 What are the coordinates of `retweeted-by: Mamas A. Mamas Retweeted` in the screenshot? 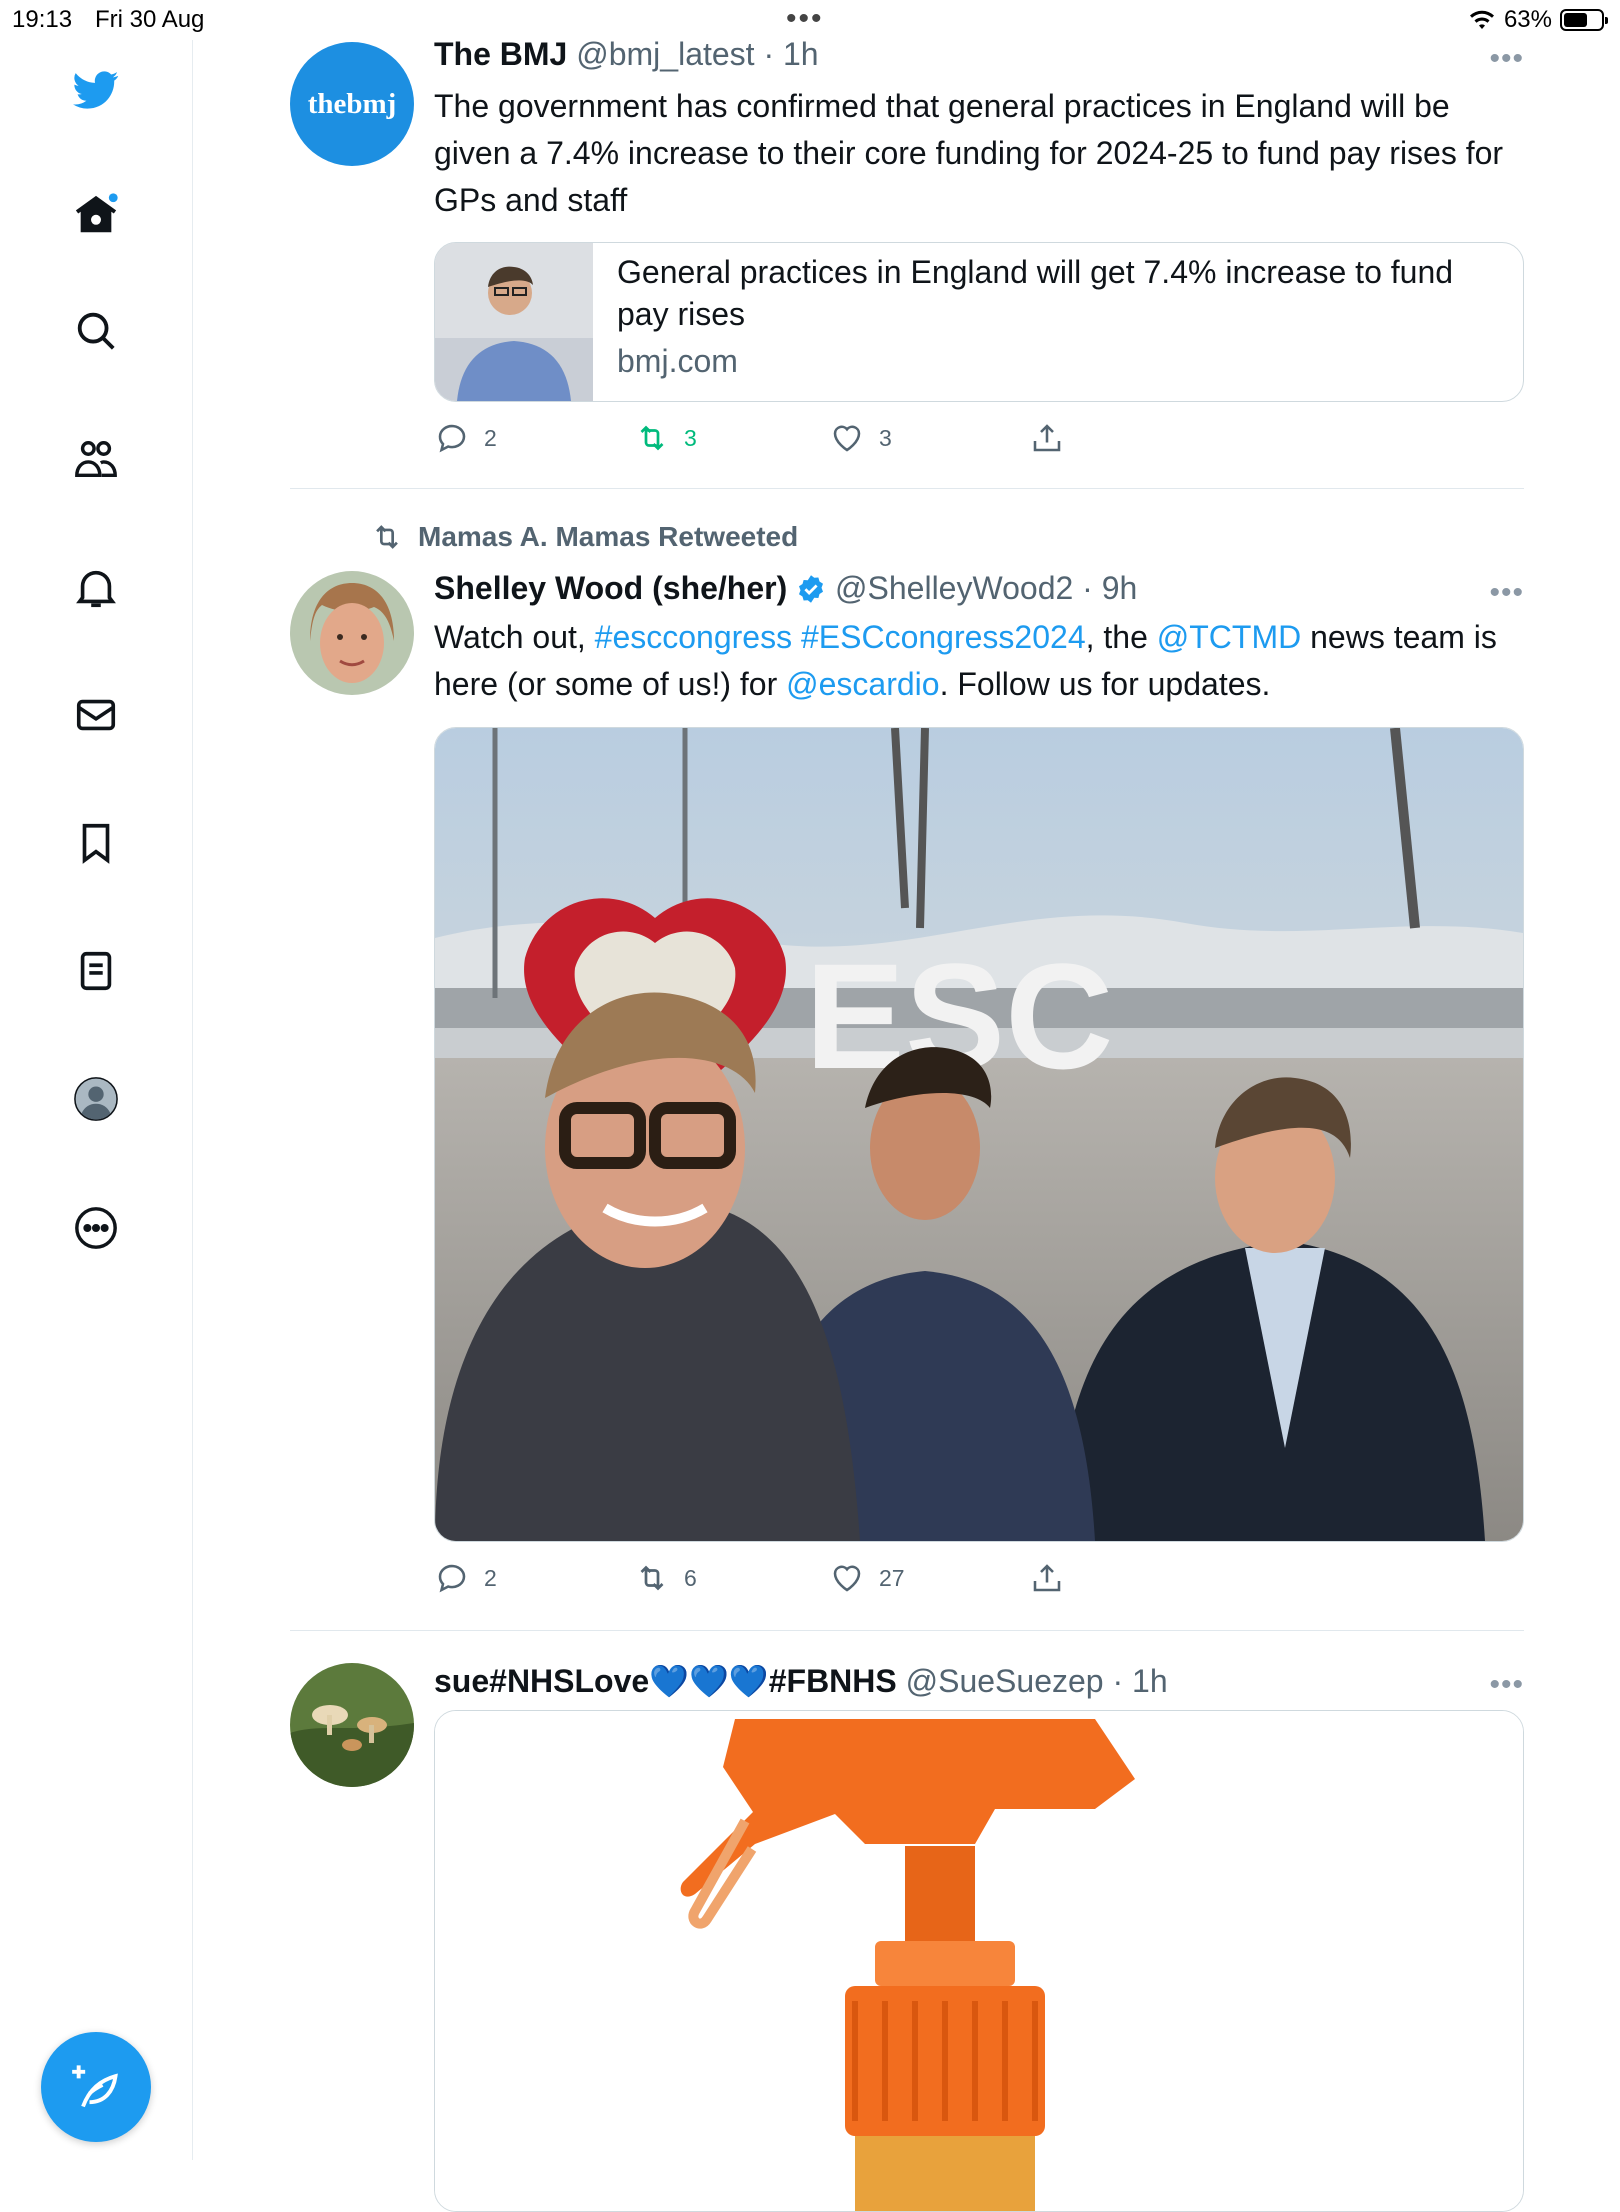 It's located at (584, 537).